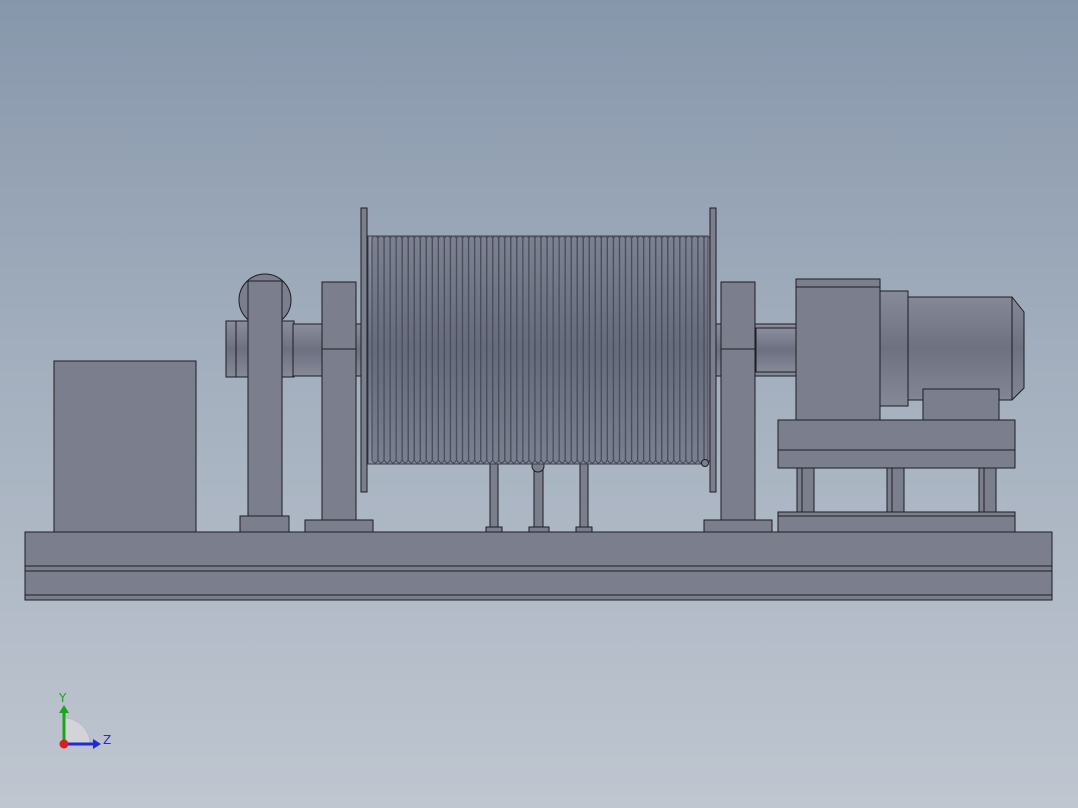 This screenshot has height=808, width=1078. What do you see at coordinates (62, 698) in the screenshot?
I see `triad-y-label: Y` at bounding box center [62, 698].